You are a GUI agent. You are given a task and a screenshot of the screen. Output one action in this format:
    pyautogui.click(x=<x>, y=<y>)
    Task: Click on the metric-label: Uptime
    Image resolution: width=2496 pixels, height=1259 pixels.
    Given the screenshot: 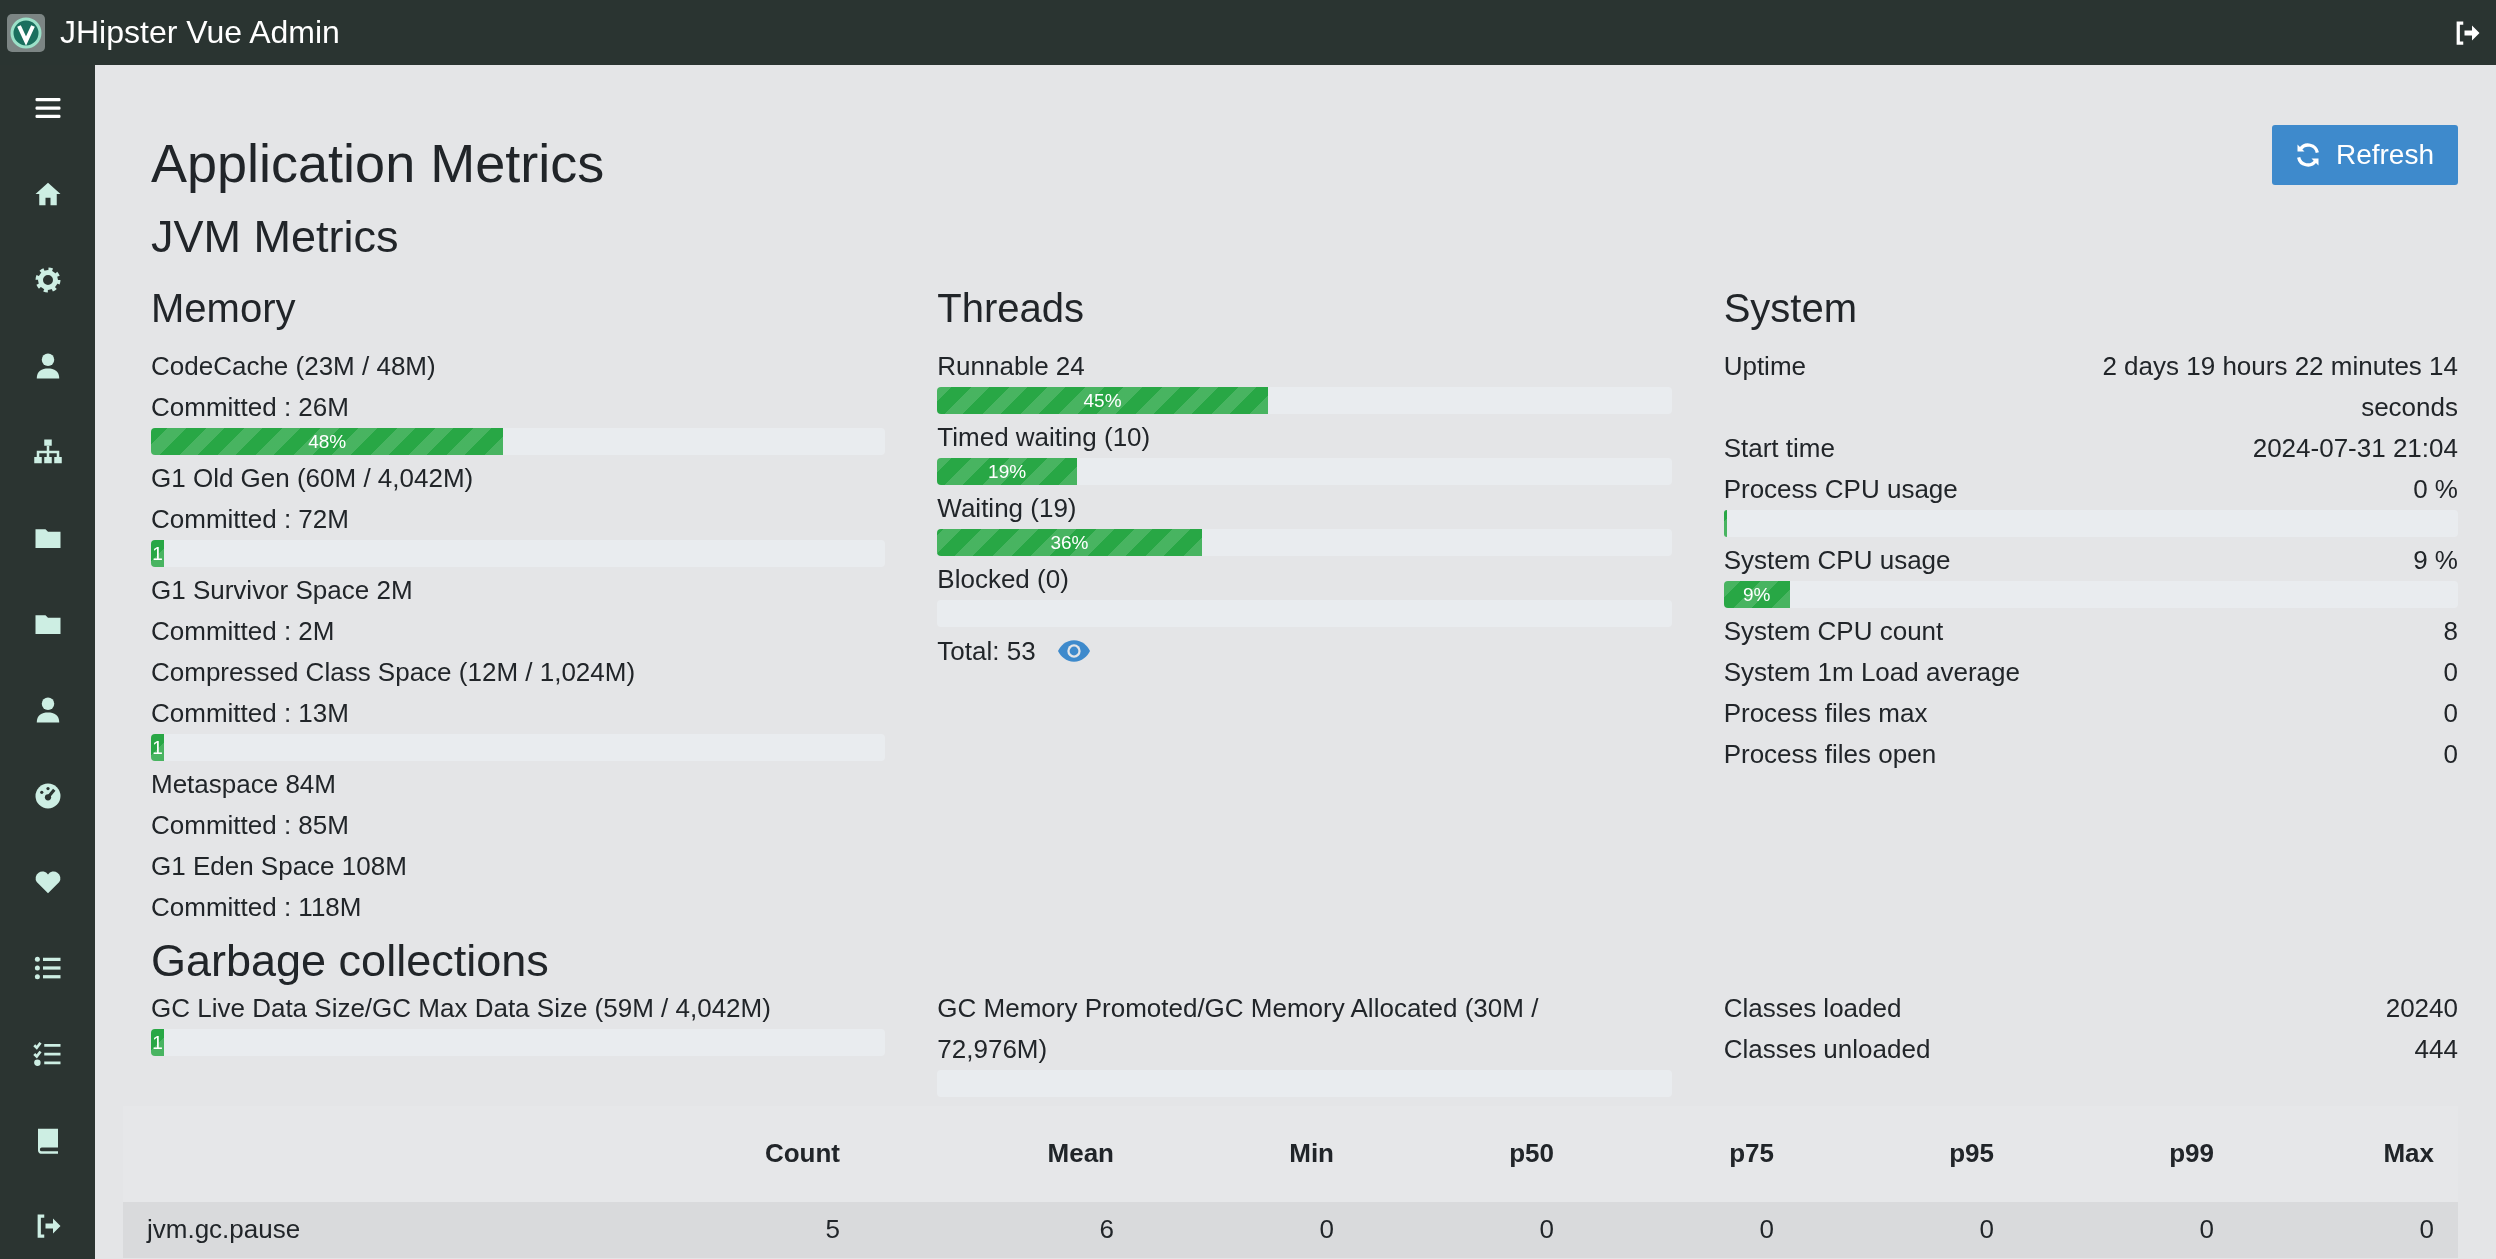 What is the action you would take?
    pyautogui.click(x=1764, y=366)
    